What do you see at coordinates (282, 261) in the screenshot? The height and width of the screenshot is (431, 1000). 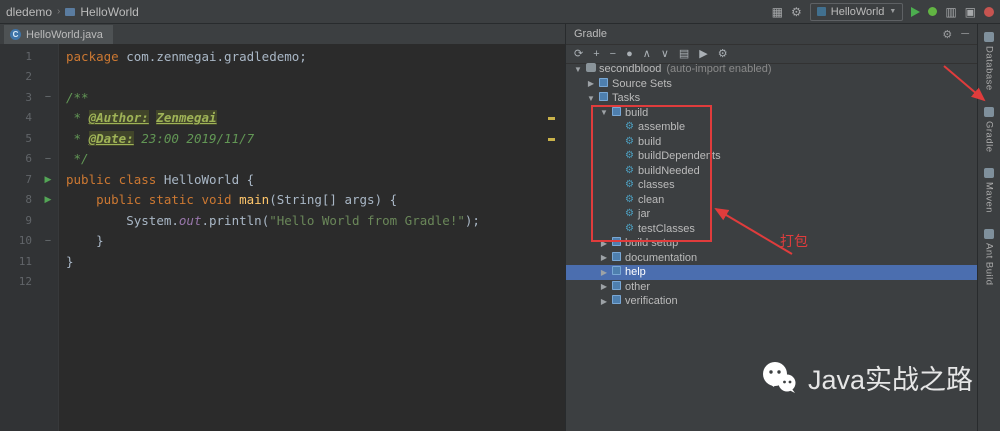 I see `code-line: 11}` at bounding box center [282, 261].